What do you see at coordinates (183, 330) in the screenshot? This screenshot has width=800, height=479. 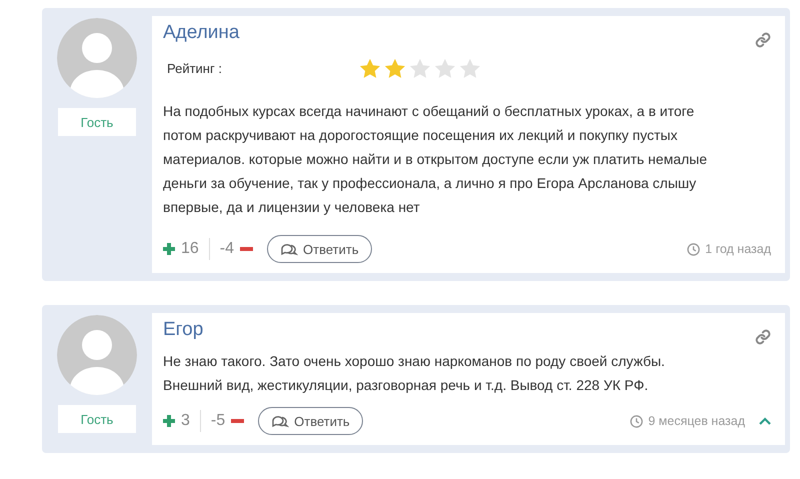 I see `author-name: Егор` at bounding box center [183, 330].